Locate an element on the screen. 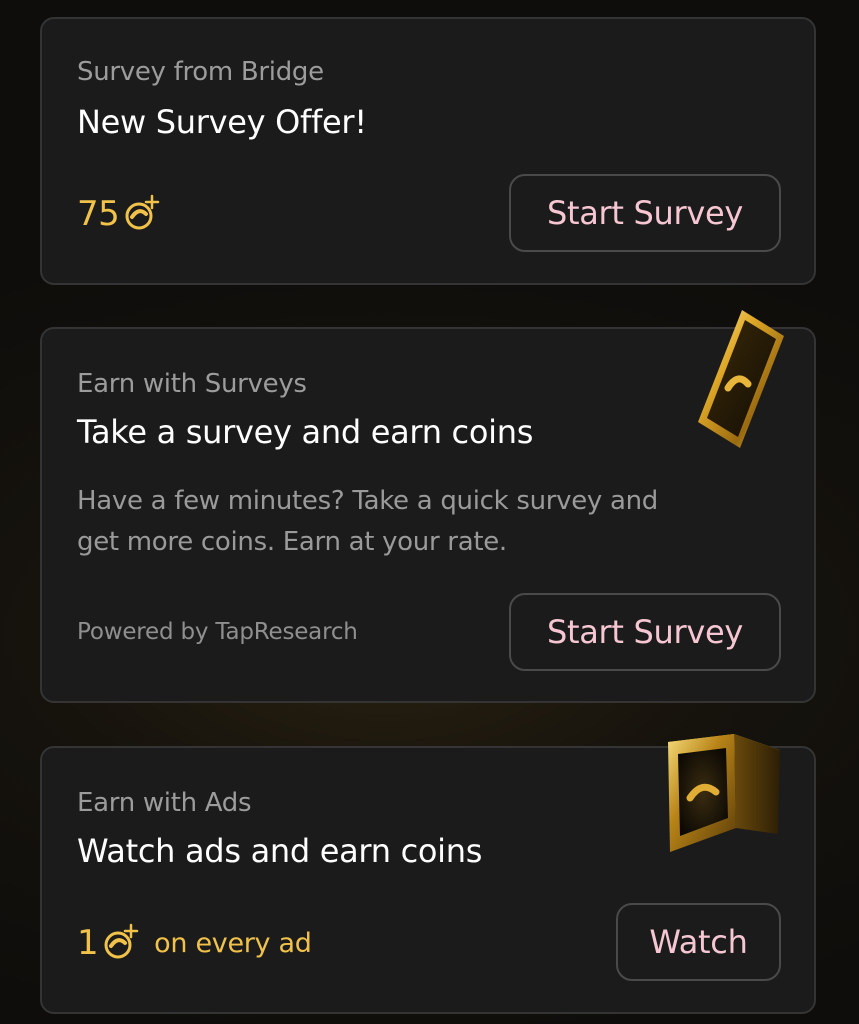 This screenshot has width=859, height=1024. card-title: Watch ads and earn coins is located at coordinates (280, 851).